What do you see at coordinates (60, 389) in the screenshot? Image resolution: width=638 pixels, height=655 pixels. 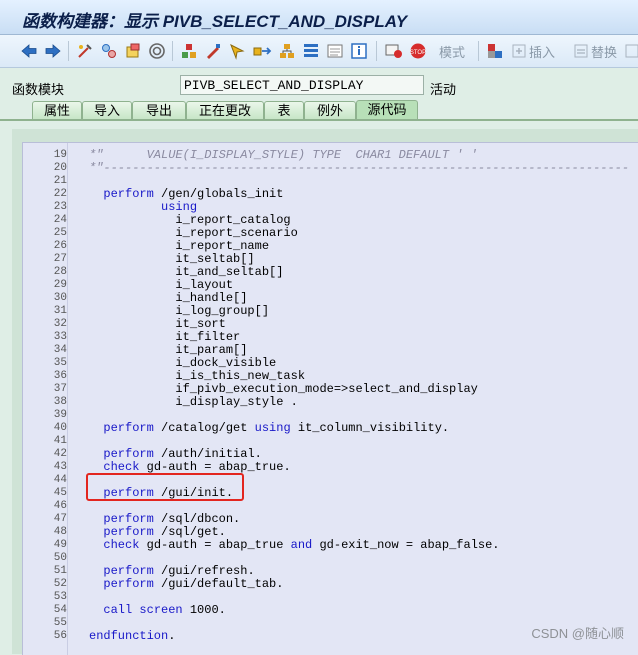 I see `line-number: 37` at bounding box center [60, 389].